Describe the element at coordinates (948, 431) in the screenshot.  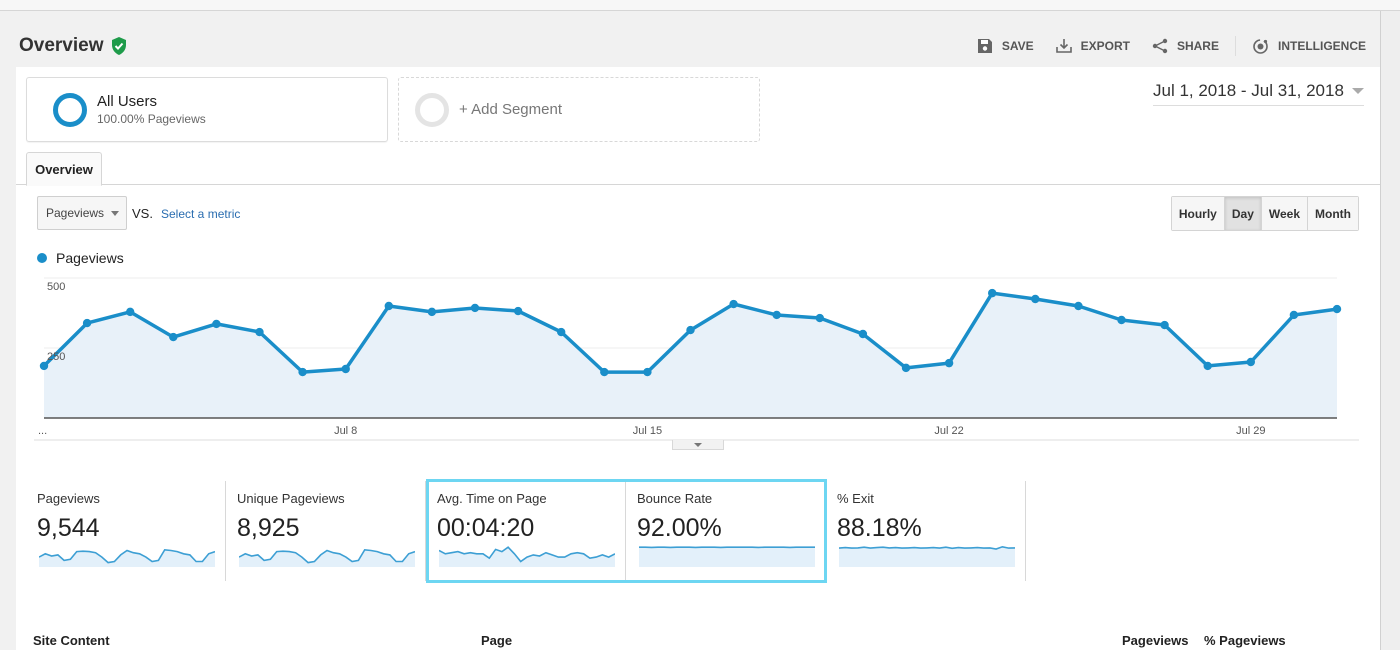
I see `x-tick-label: Jul 22` at that location.